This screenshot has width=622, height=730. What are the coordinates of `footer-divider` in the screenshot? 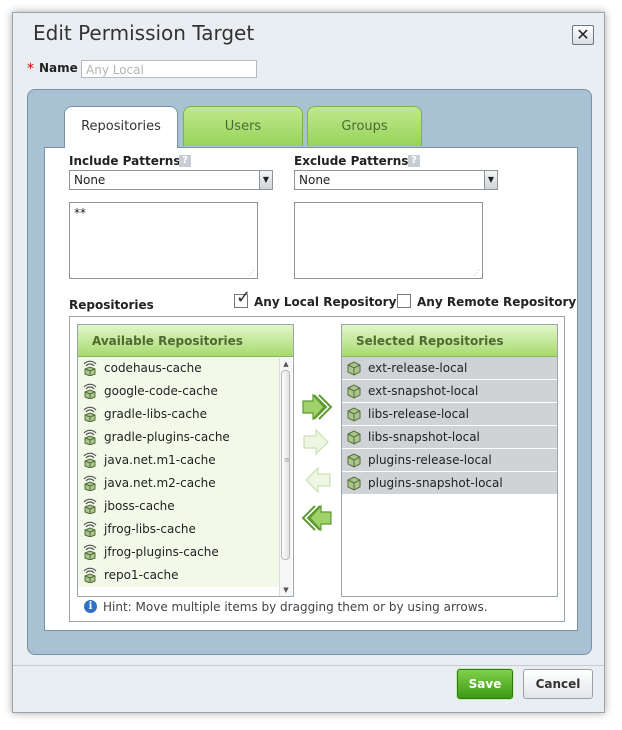 It's located at (308, 665).